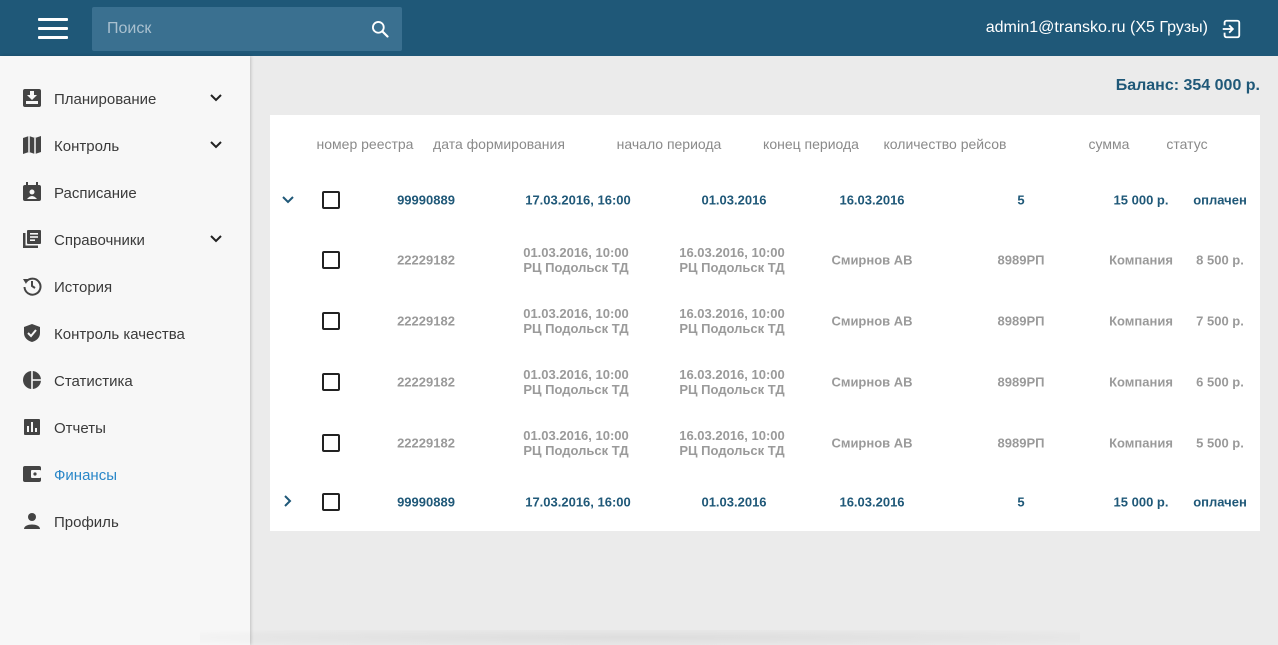 This screenshot has height=645, width=1278. What do you see at coordinates (640, 637) in the screenshot?
I see `bottom-shadow` at bounding box center [640, 637].